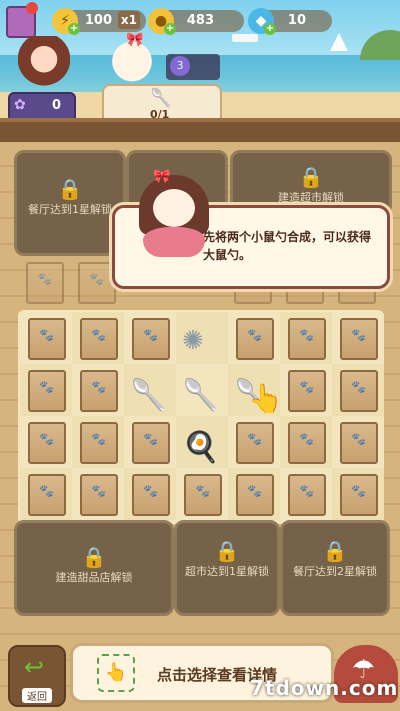 This screenshot has height=711, width=400. Describe the element at coordinates (37, 695) in the screenshot. I see `back-label: 返回` at that location.